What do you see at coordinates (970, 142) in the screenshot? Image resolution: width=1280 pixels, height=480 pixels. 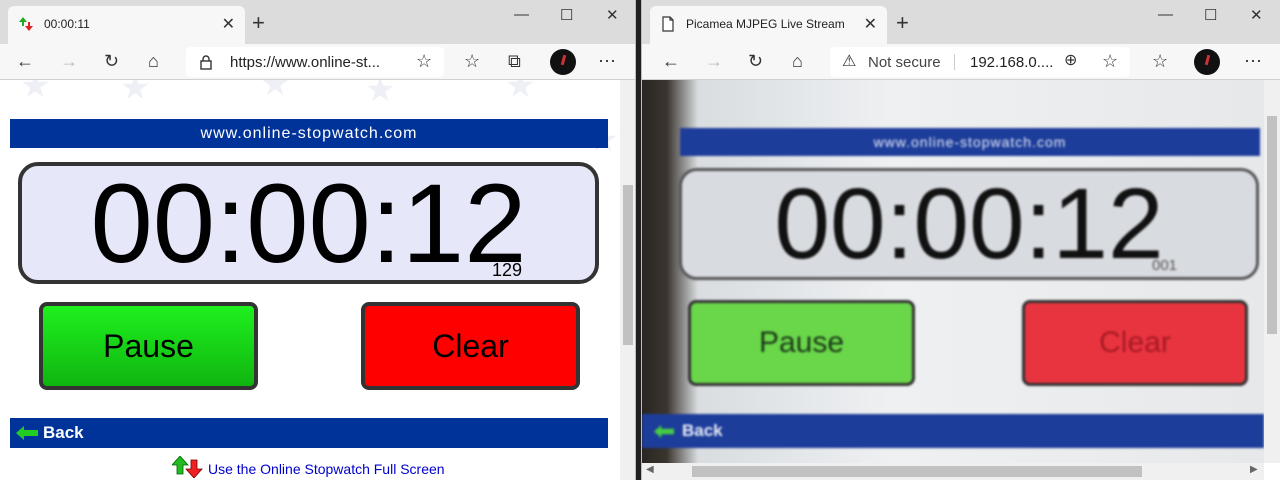 I see `stream-site-banner: www.online-stopwatch.com` at bounding box center [970, 142].